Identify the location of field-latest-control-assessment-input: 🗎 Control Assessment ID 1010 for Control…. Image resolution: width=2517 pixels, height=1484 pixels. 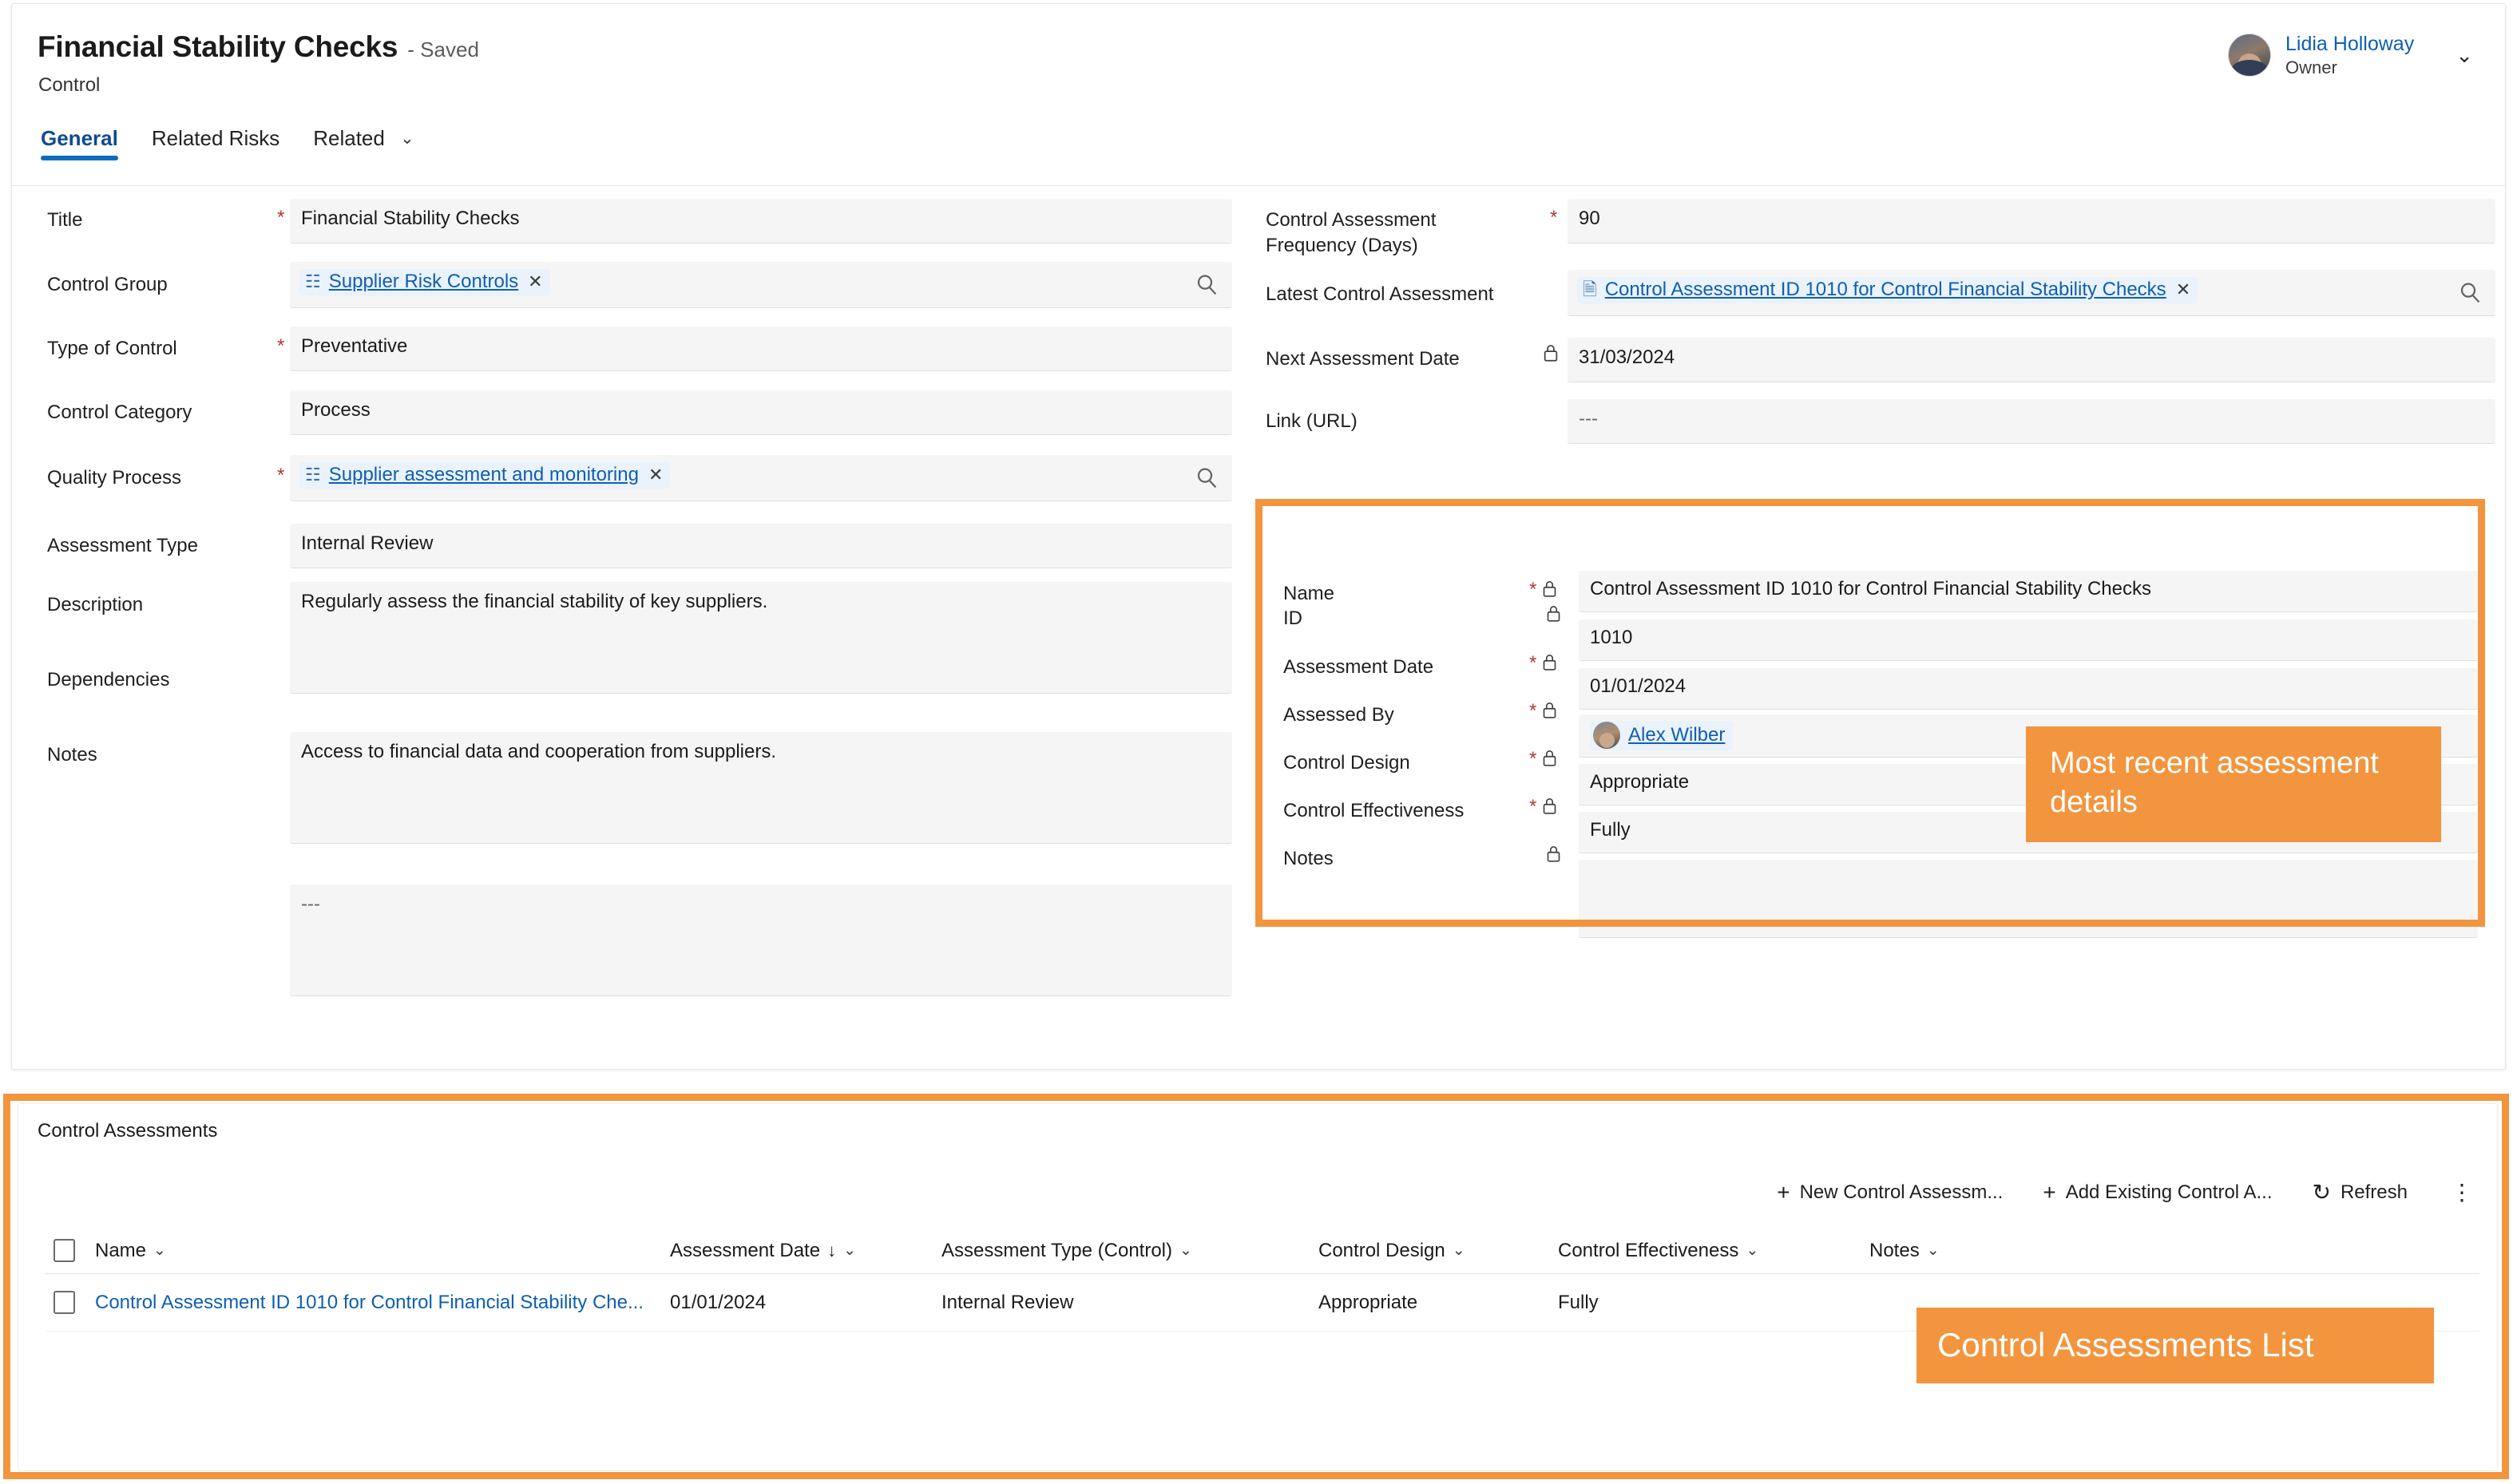
(2031, 293).